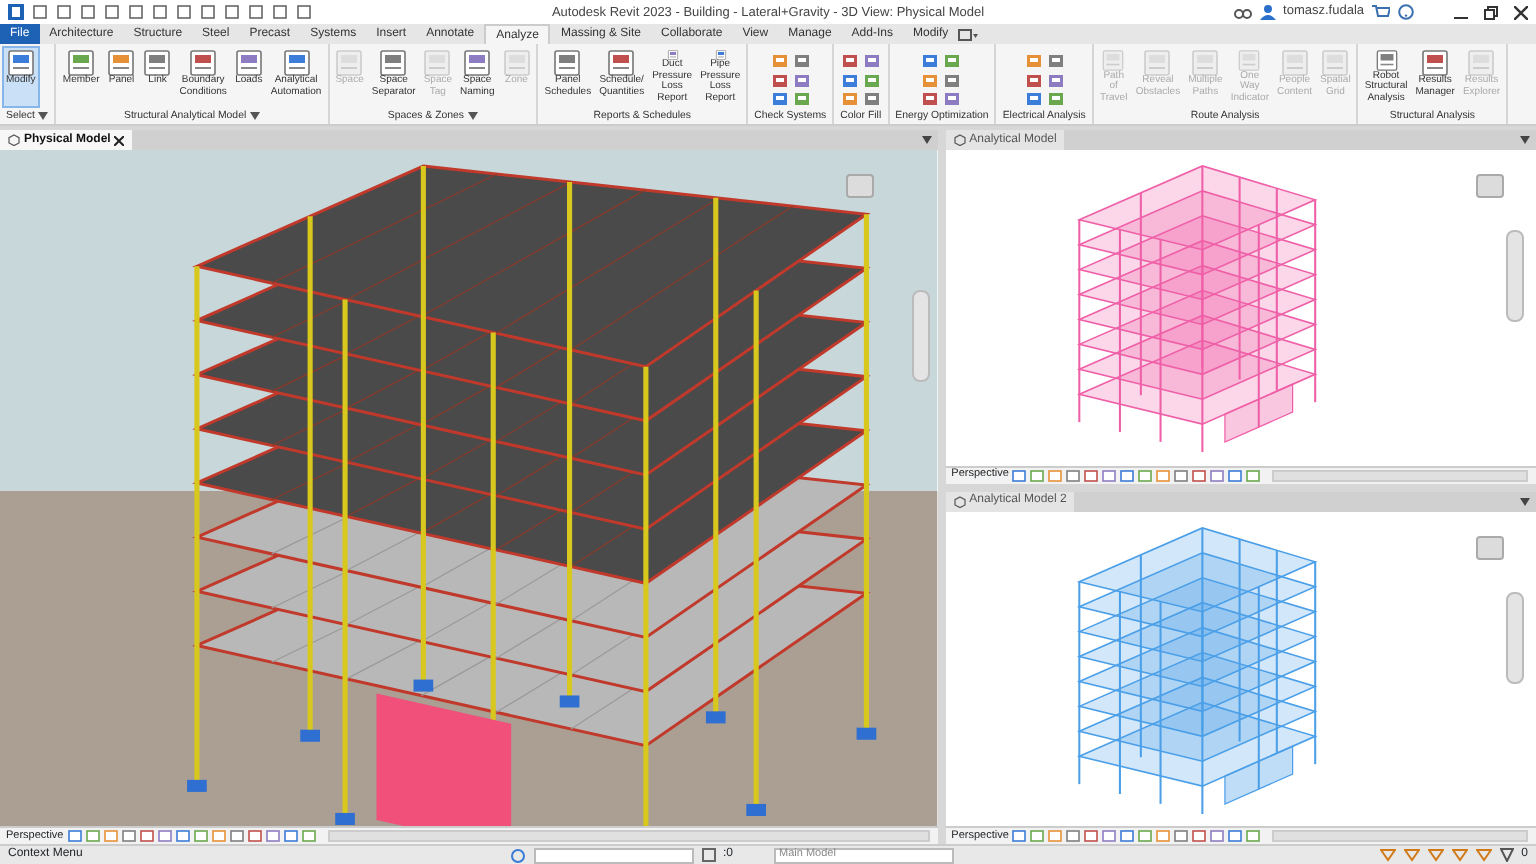 This screenshot has width=1536, height=864. Describe the element at coordinates (1491, 12) in the screenshot. I see `restore-icon` at that location.